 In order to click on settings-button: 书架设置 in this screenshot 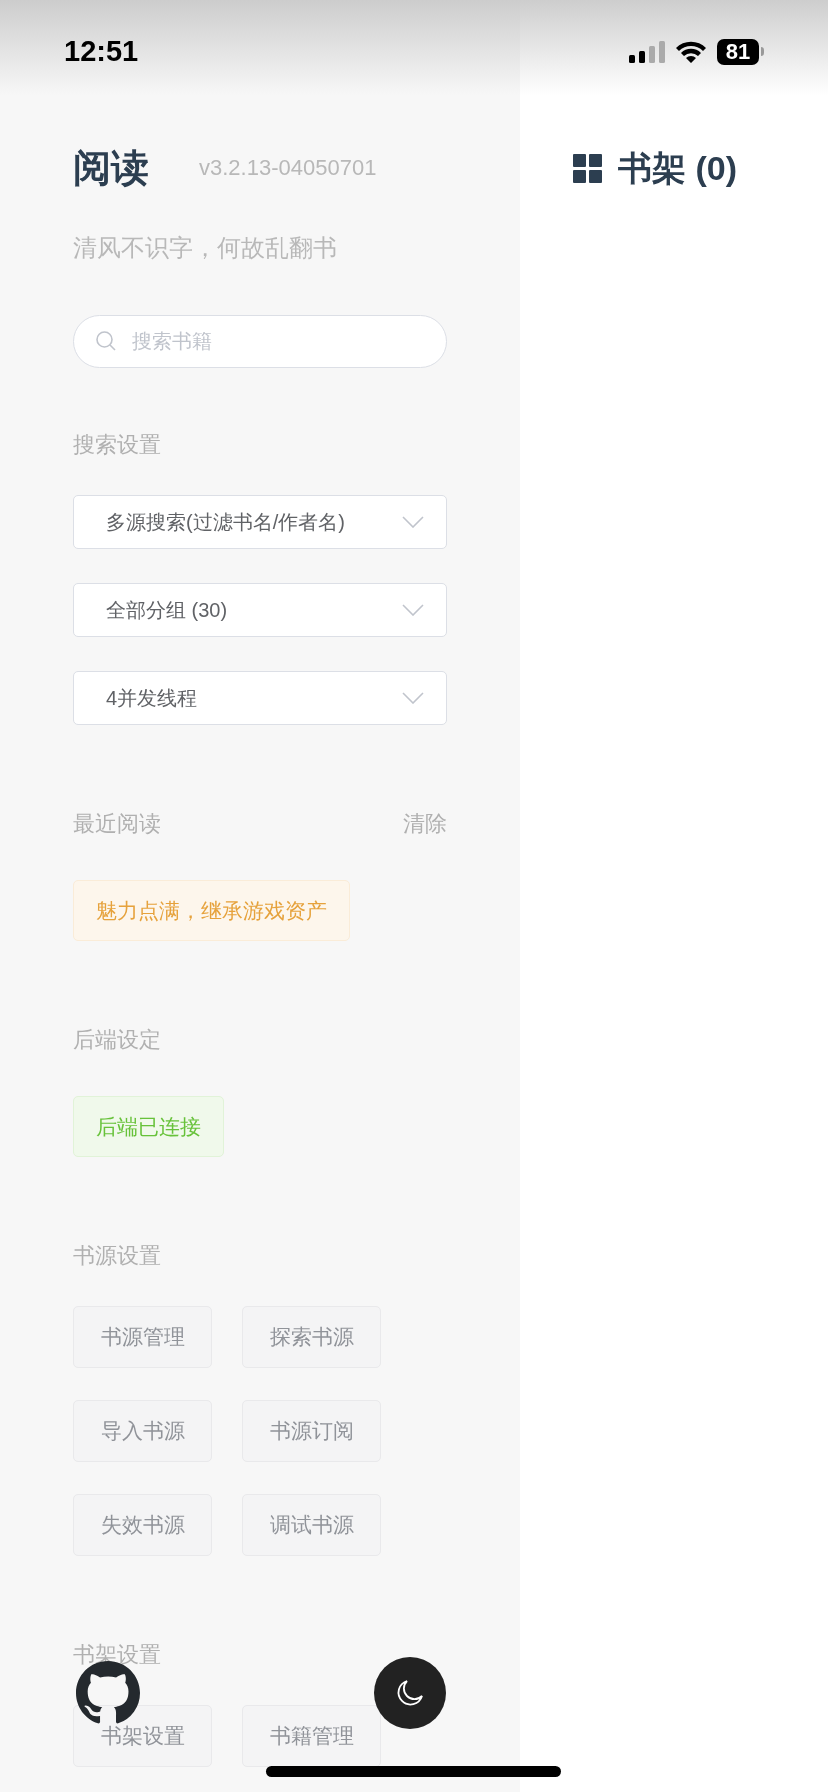, I will do `click(142, 1736)`.